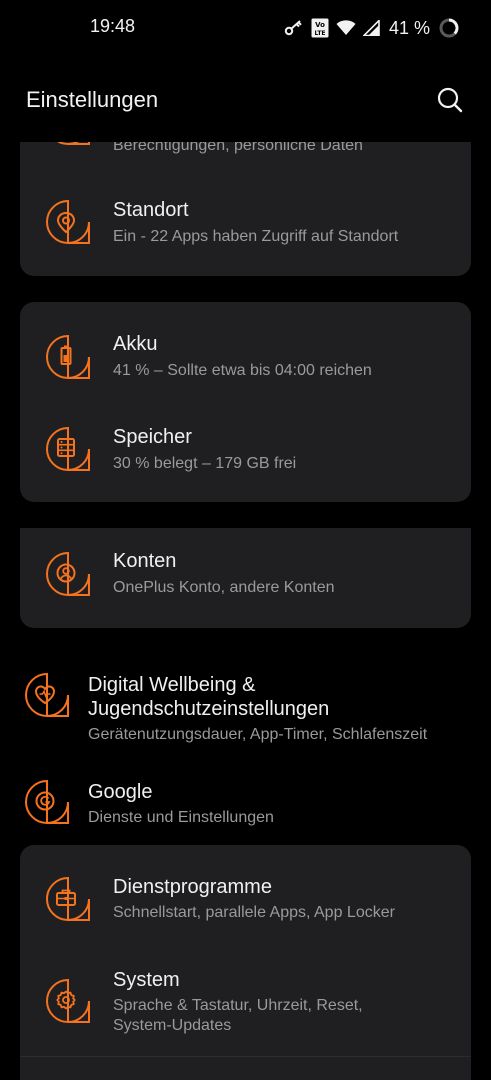 The height and width of the screenshot is (1080, 491). Describe the element at coordinates (319, 33) in the screenshot. I see `svg-text: LTE` at that location.